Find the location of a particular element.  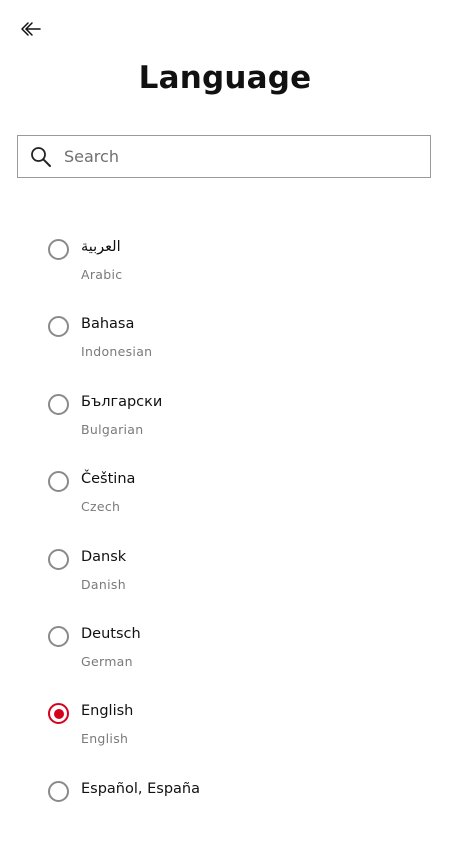

language-item-german: Deutsch German is located at coordinates (225, 655).